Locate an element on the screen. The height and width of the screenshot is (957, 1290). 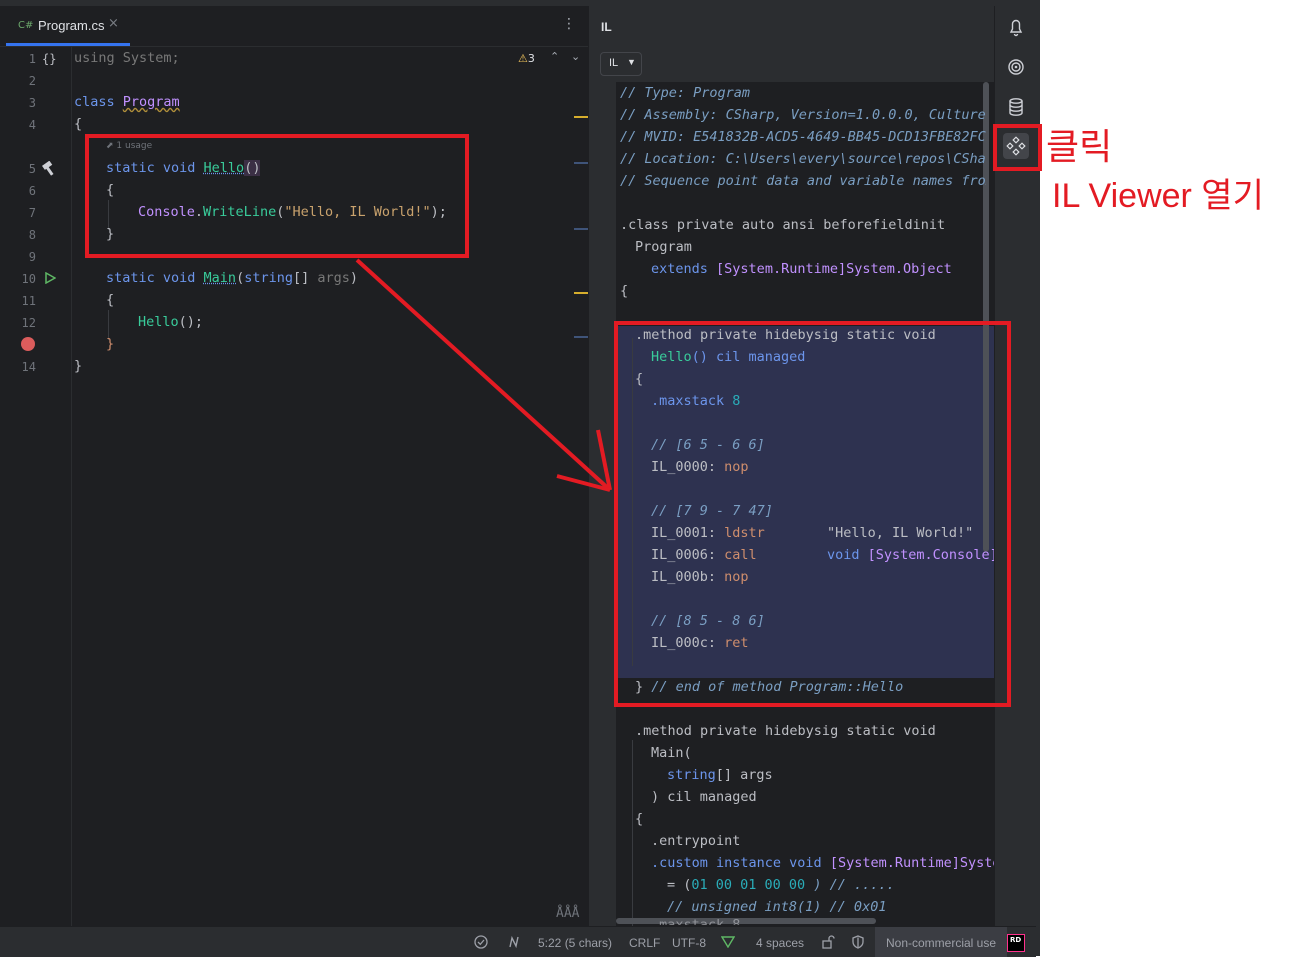
annotation-click: 클릭 is located at coordinates (1079, 147).